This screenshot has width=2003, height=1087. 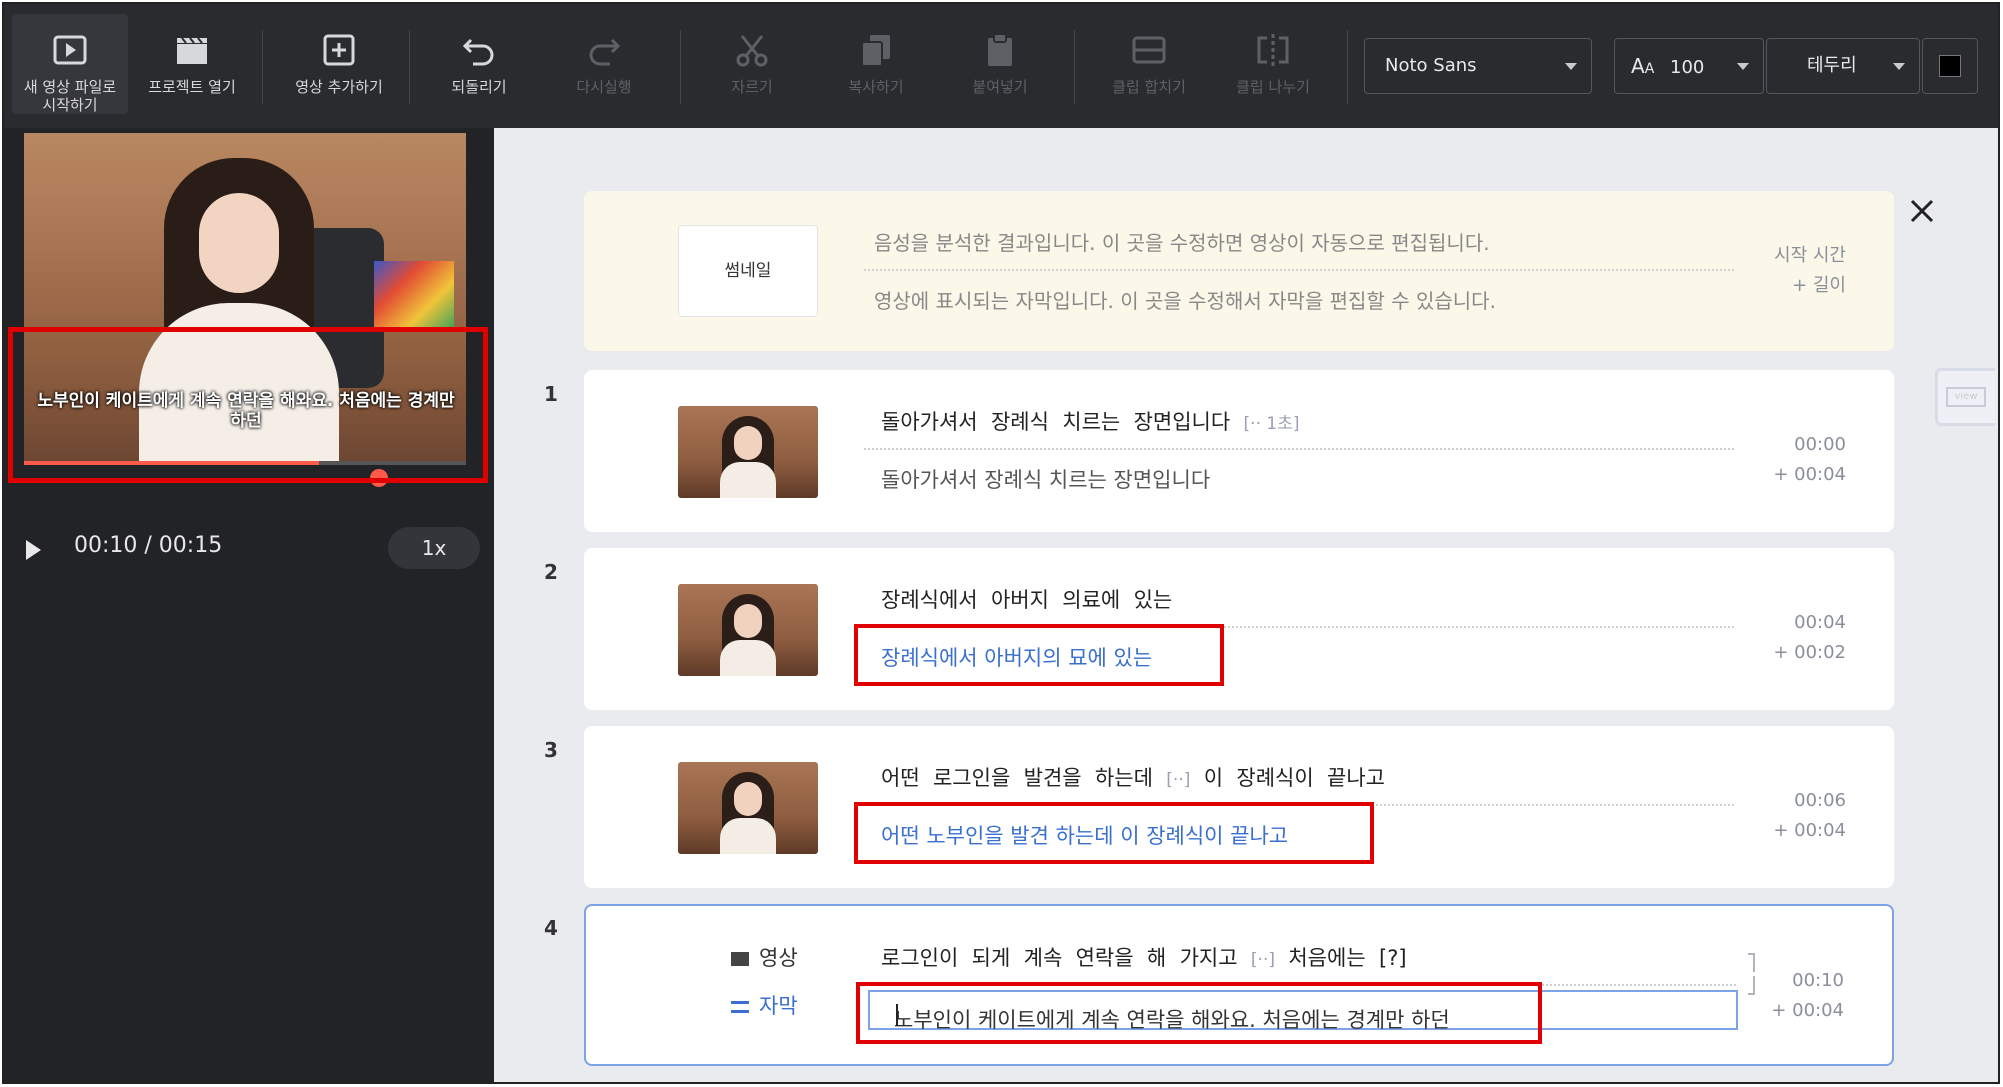 What do you see at coordinates (1807, 996) in the screenshot?
I see `clip-times: 00:10 + 00:04` at bounding box center [1807, 996].